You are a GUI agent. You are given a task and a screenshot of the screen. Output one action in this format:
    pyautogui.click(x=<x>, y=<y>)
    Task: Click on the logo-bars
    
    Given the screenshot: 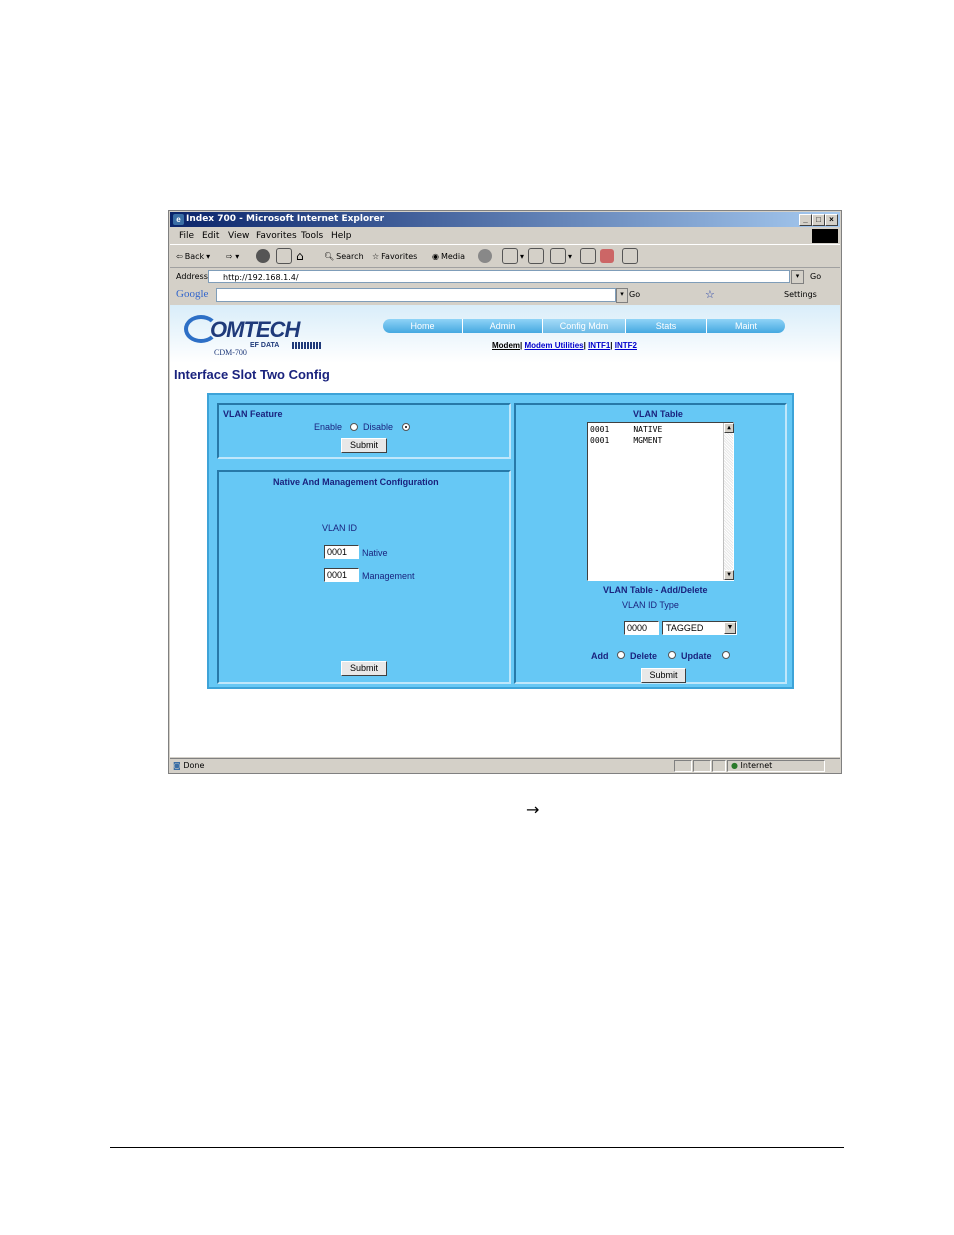 What is the action you would take?
    pyautogui.click(x=307, y=345)
    